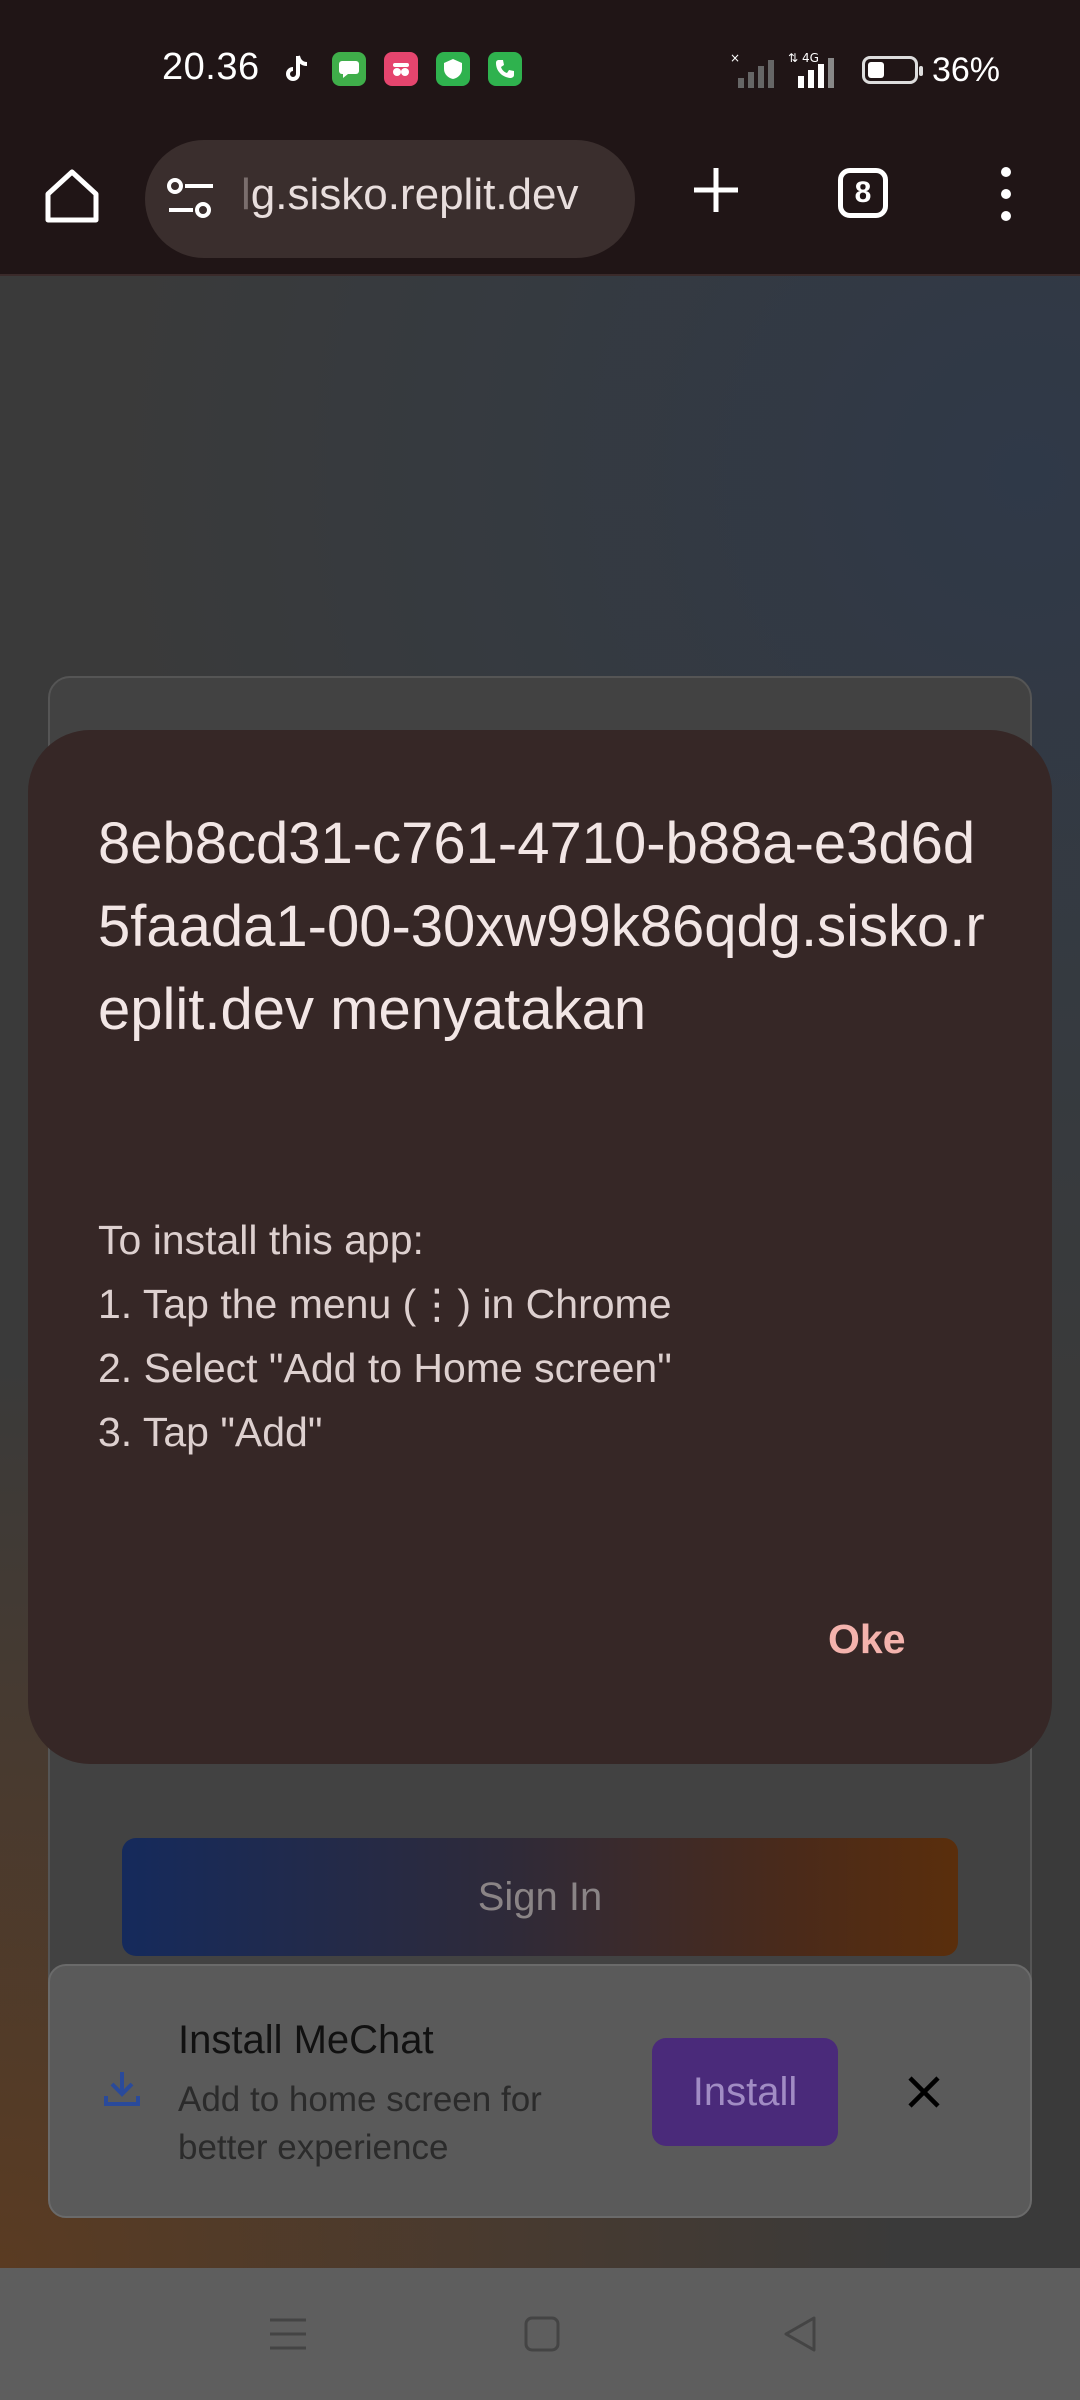 The width and height of the screenshot is (1080, 2400). I want to click on install-button: Install, so click(745, 2092).